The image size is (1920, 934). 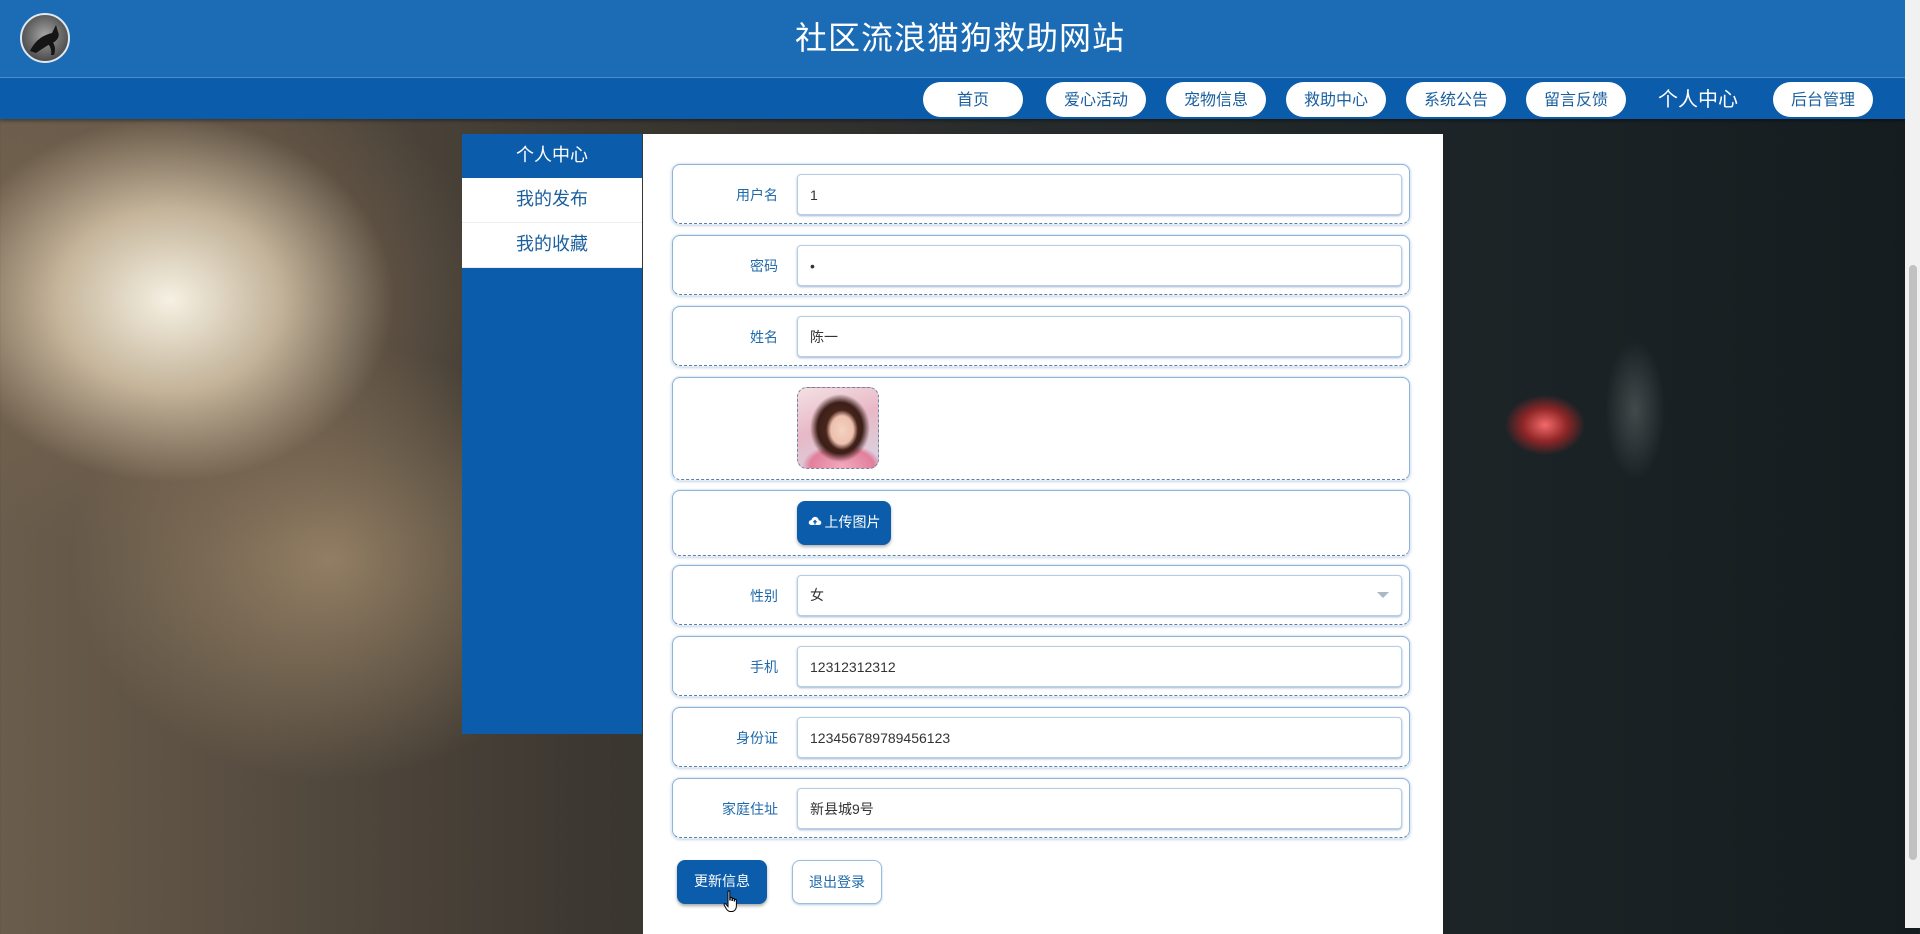 I want to click on form-row-name: 姓名, so click(x=1041, y=336).